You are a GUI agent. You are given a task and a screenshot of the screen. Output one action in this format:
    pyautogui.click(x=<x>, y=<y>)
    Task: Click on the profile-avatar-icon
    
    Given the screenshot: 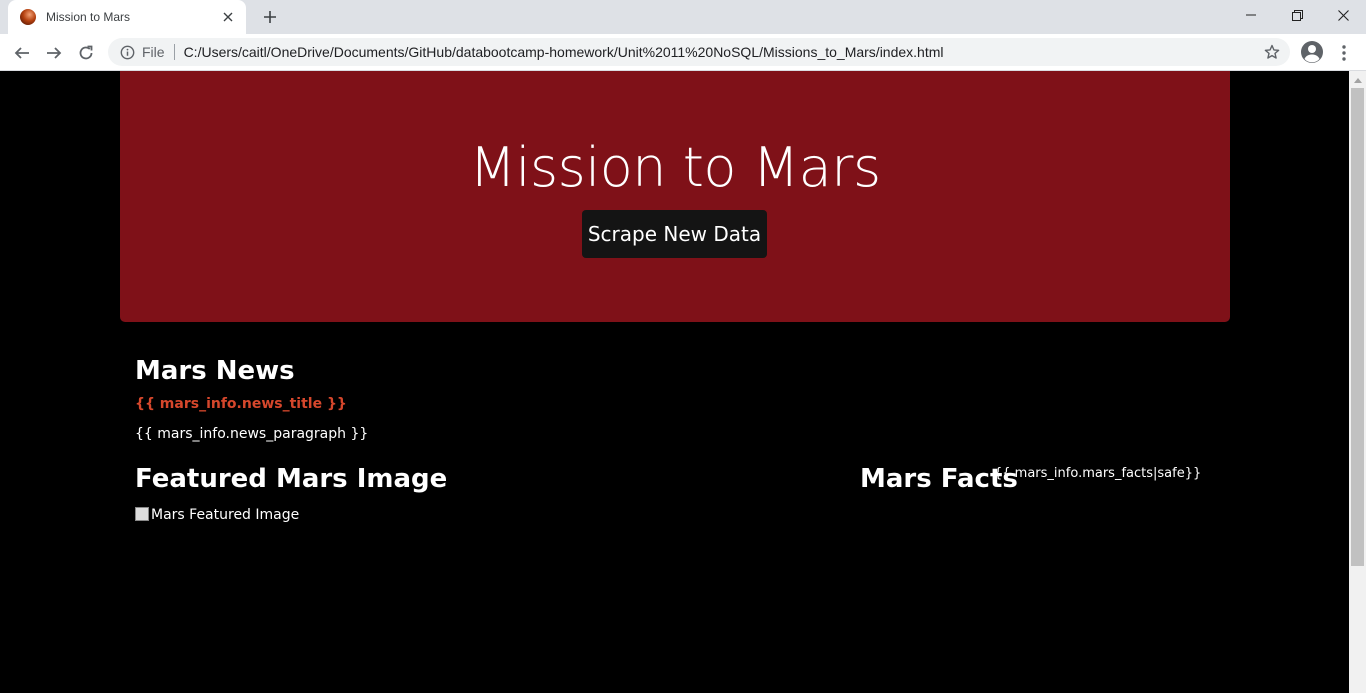 What is the action you would take?
    pyautogui.click(x=1312, y=52)
    